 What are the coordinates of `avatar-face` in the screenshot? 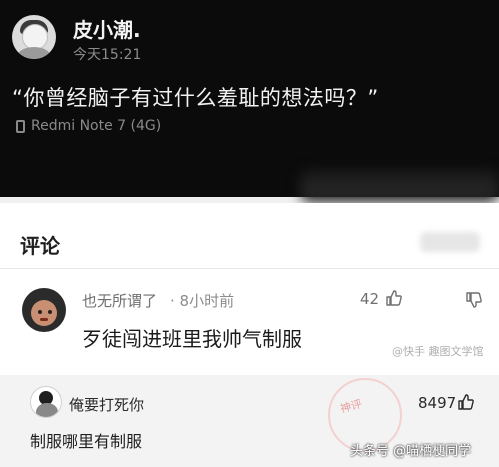 It's located at (44, 313).